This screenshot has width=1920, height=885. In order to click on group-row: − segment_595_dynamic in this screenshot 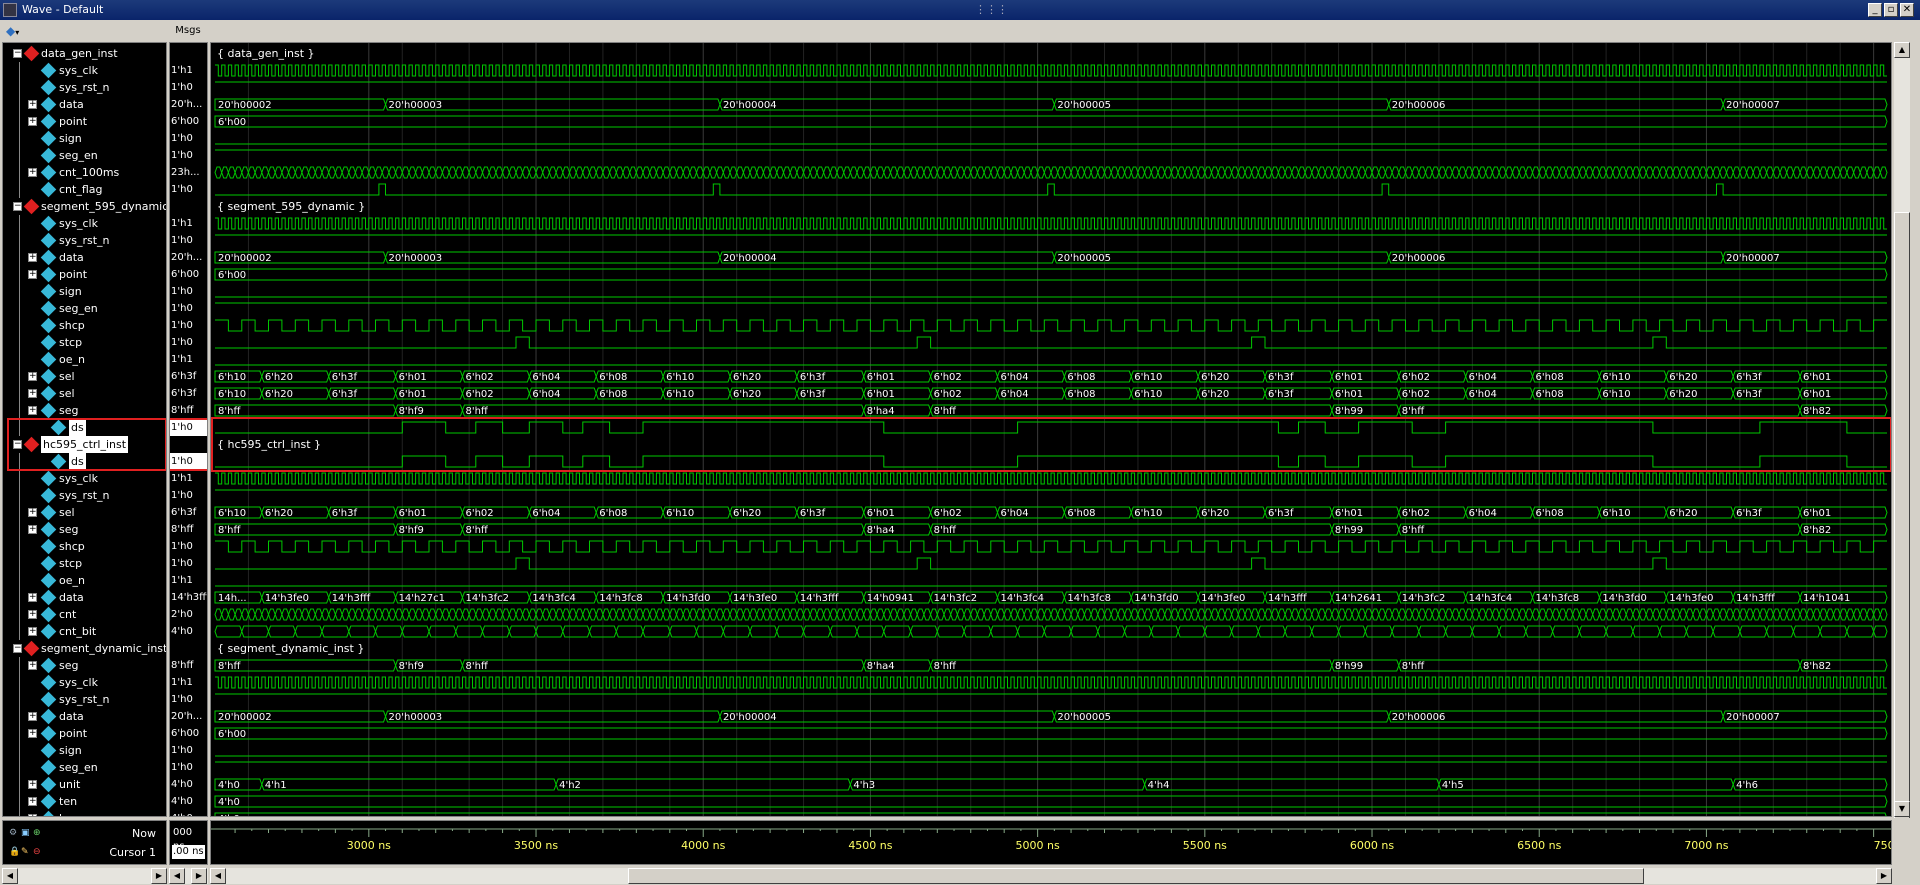, I will do `click(84, 206)`.